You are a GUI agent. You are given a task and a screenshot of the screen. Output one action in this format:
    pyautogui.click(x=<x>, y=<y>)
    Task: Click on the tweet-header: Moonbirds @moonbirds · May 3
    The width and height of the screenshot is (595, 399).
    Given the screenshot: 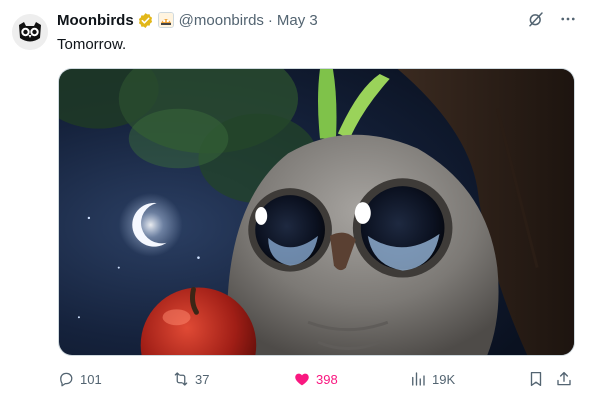 What is the action you would take?
    pyautogui.click(x=187, y=20)
    